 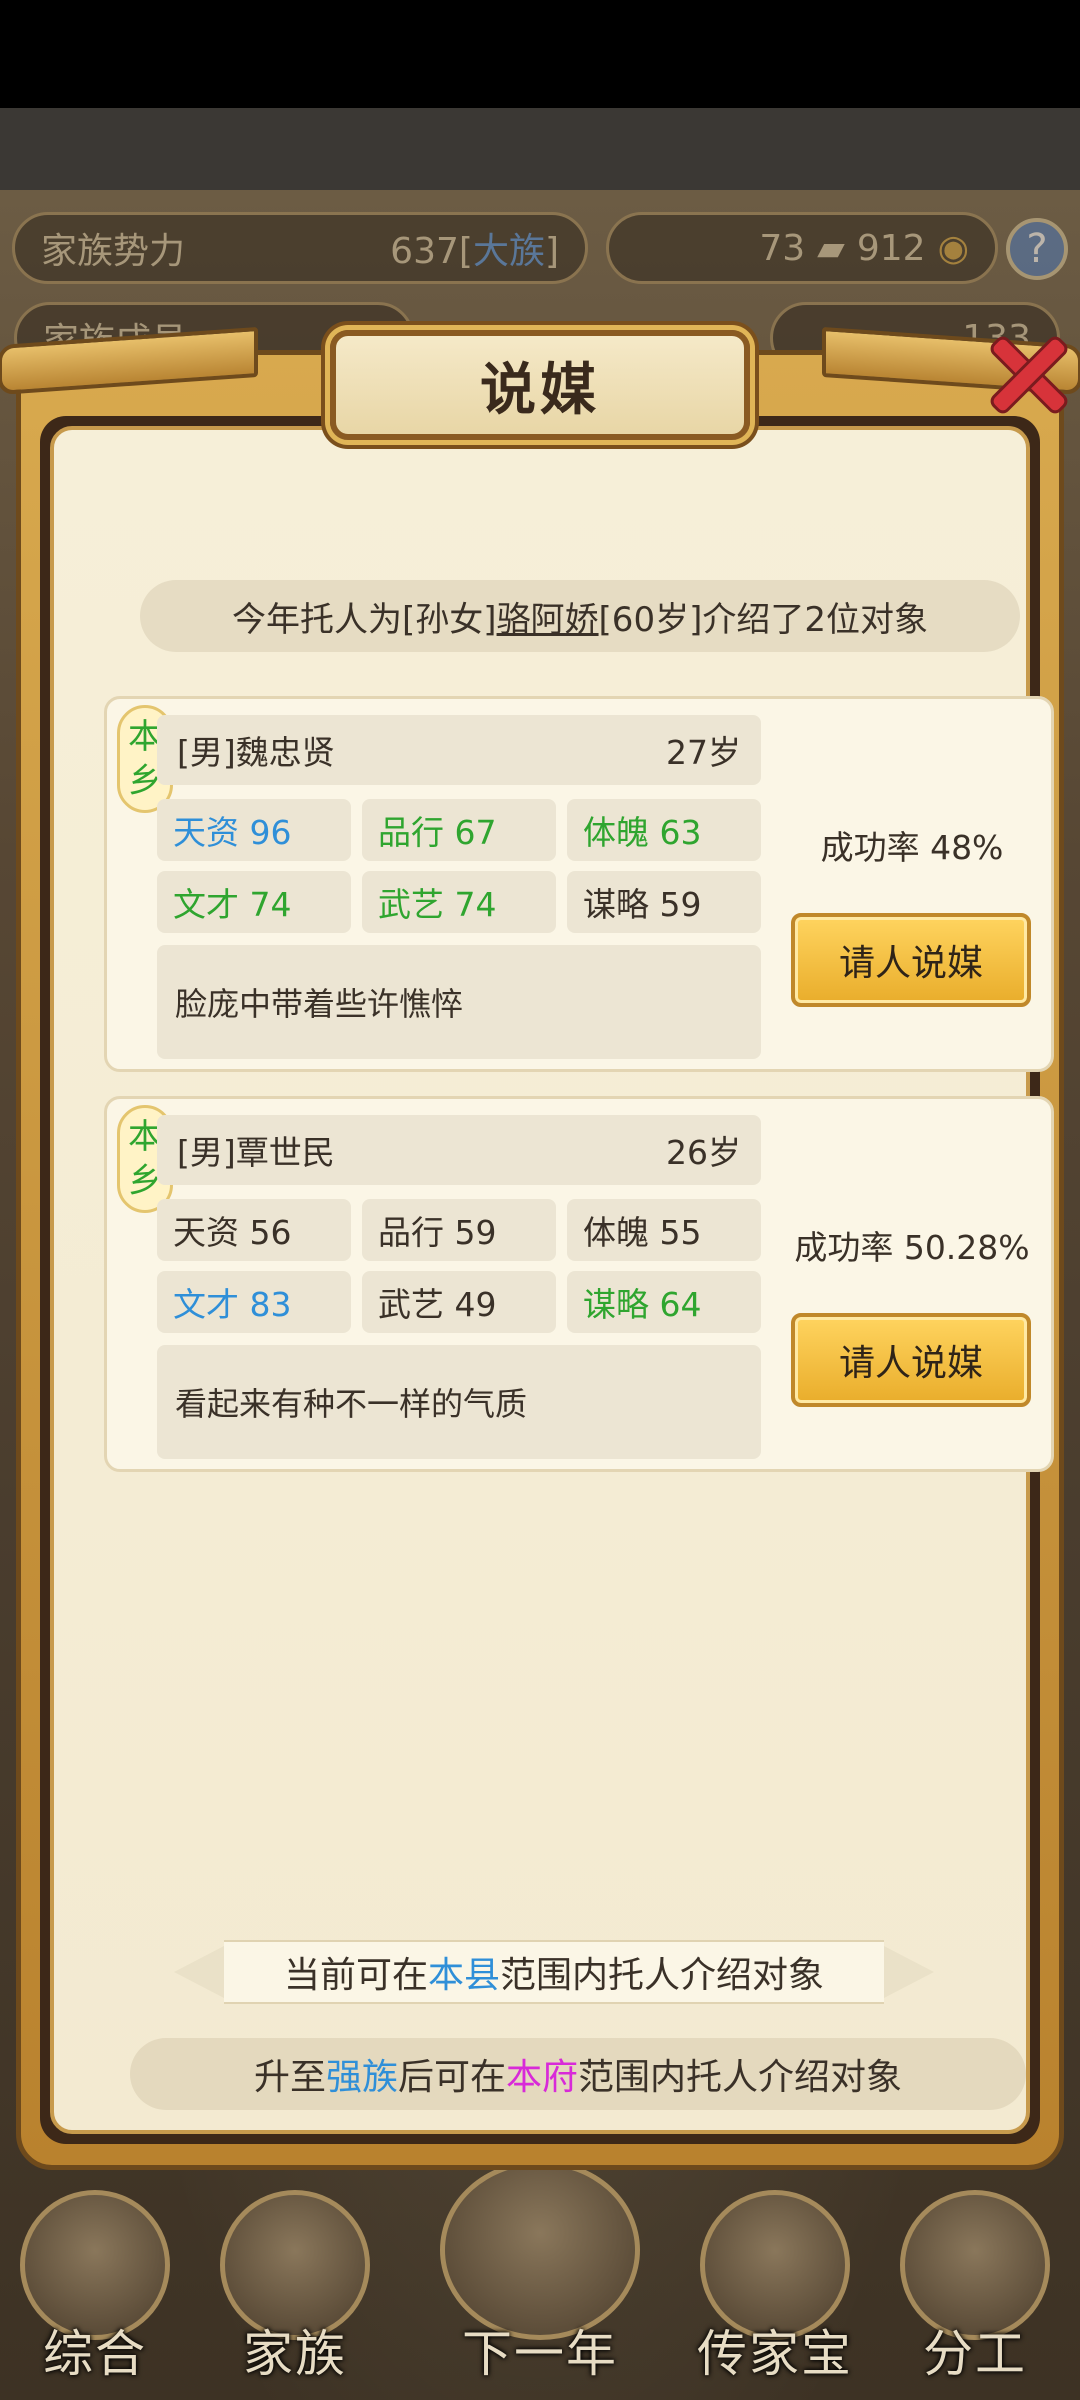 I want to click on candidate-age: 27岁, so click(x=703, y=752).